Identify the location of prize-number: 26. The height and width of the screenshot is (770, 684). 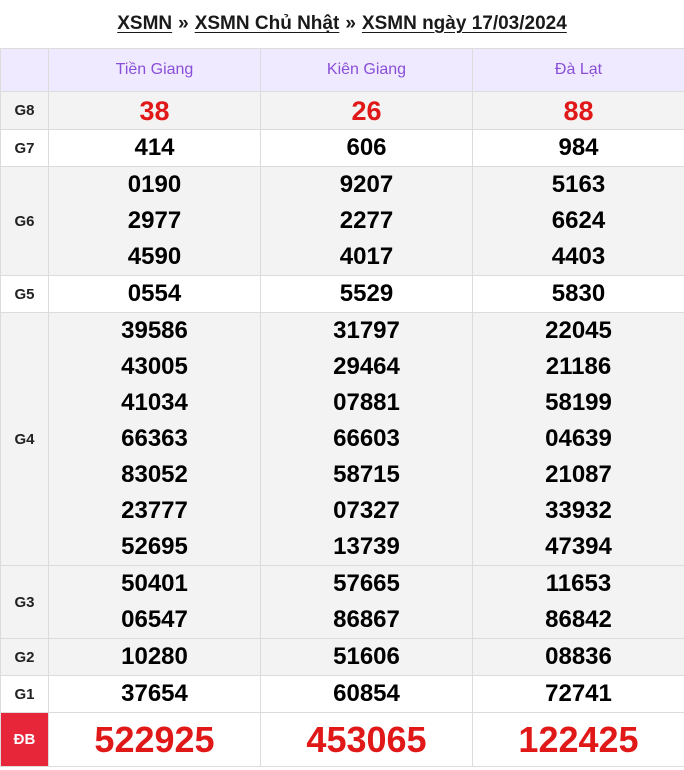
(366, 110).